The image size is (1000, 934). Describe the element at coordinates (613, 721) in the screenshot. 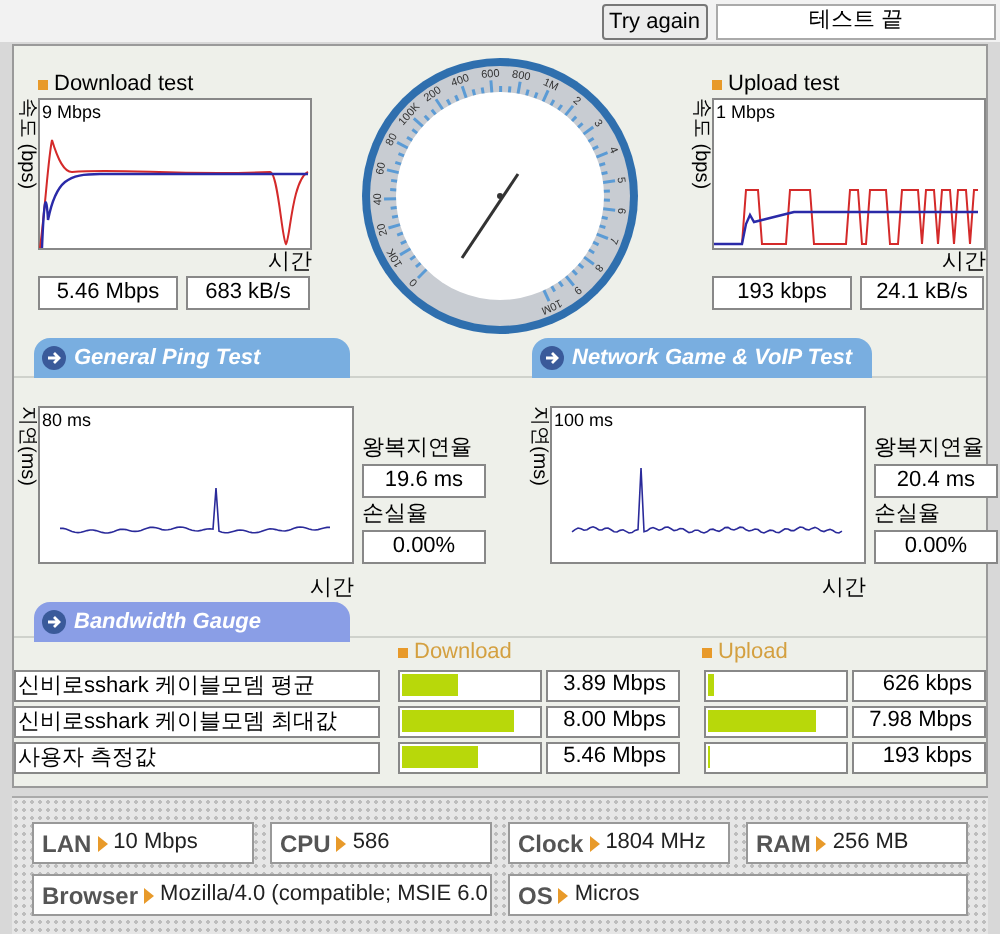

I see `bandwidth-value: 8.00 Mbps` at that location.